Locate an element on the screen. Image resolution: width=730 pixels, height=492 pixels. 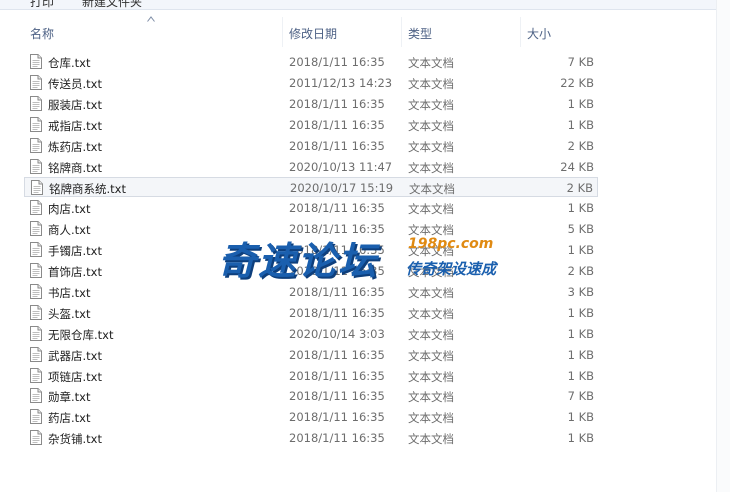
file-row: 无限仓库.txt 2020/10/14 3:03 文本文档 1 KB is located at coordinates (311, 334).